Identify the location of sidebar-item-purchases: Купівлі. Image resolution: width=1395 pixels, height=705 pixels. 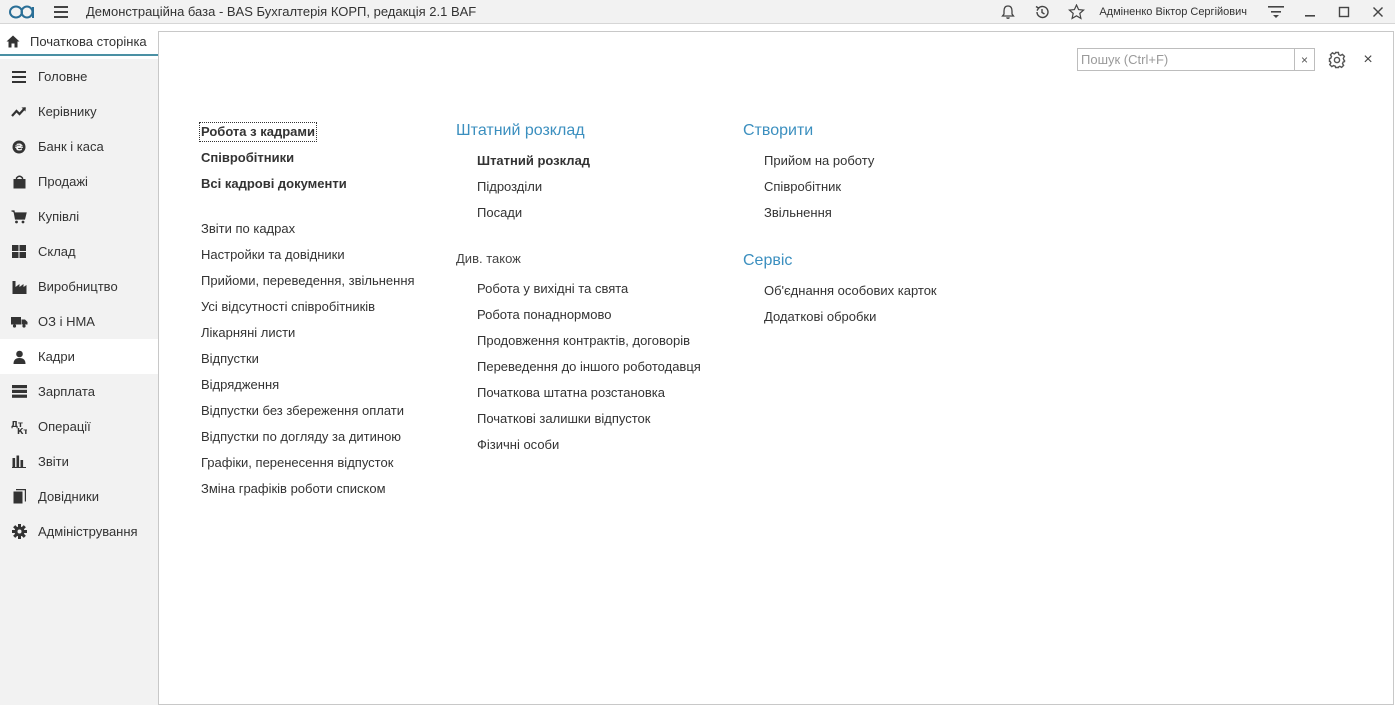
(79, 216).